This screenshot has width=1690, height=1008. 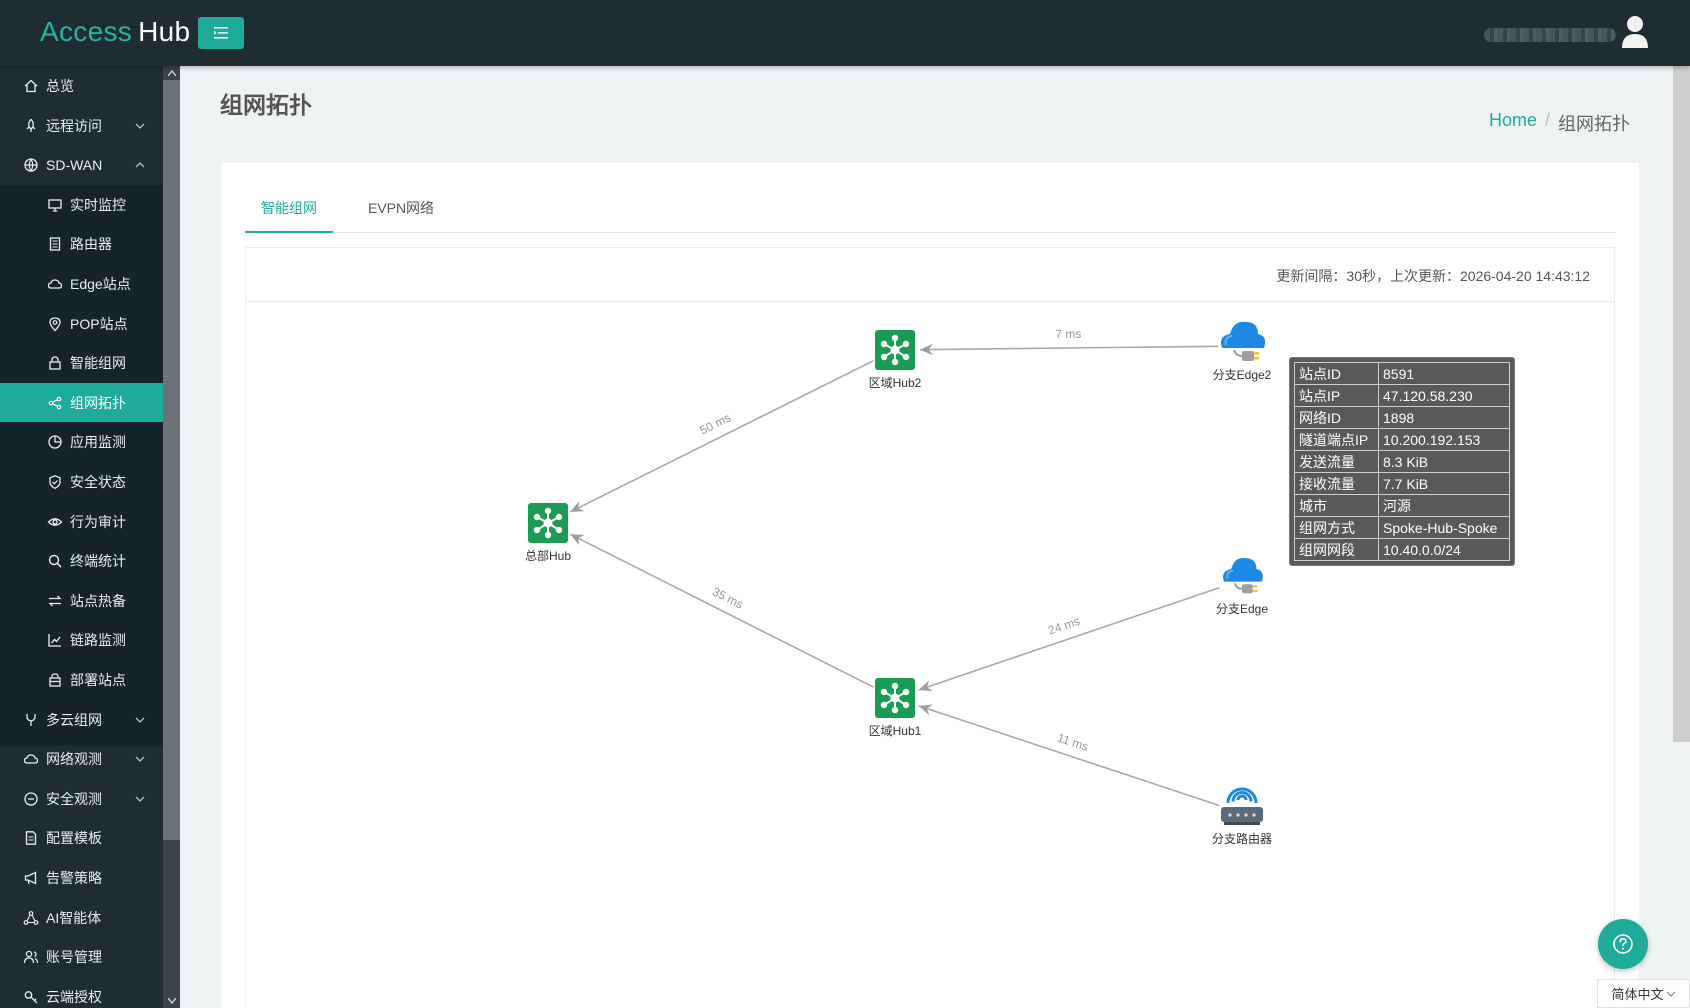 I want to click on tooltip-value: 47.120.58.230, so click(x=1444, y=395).